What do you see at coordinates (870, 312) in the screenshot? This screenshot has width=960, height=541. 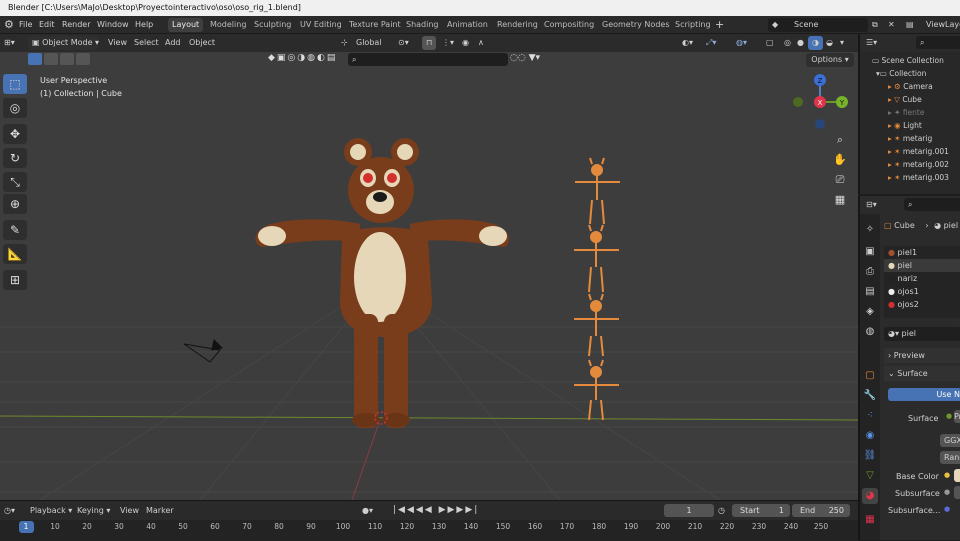 I see `scene-tab-icon: ◈` at bounding box center [870, 312].